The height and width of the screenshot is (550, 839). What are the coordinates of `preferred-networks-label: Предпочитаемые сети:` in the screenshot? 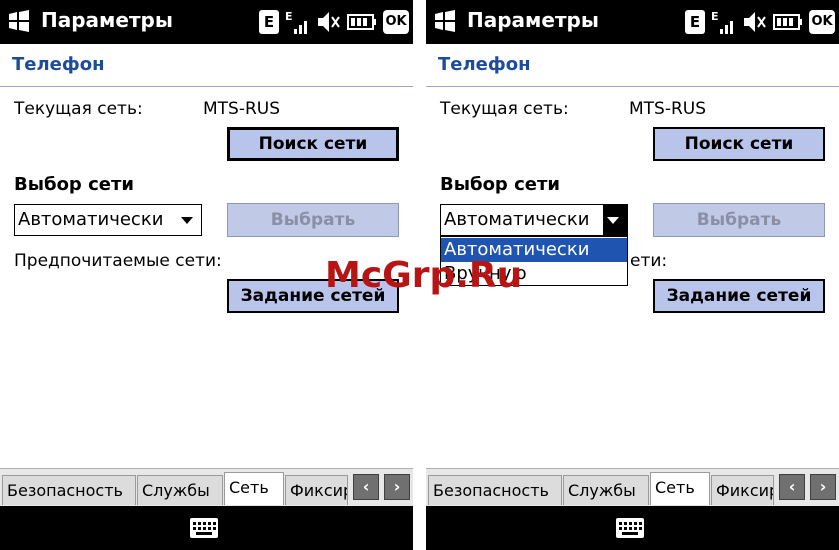 It's located at (118, 261).